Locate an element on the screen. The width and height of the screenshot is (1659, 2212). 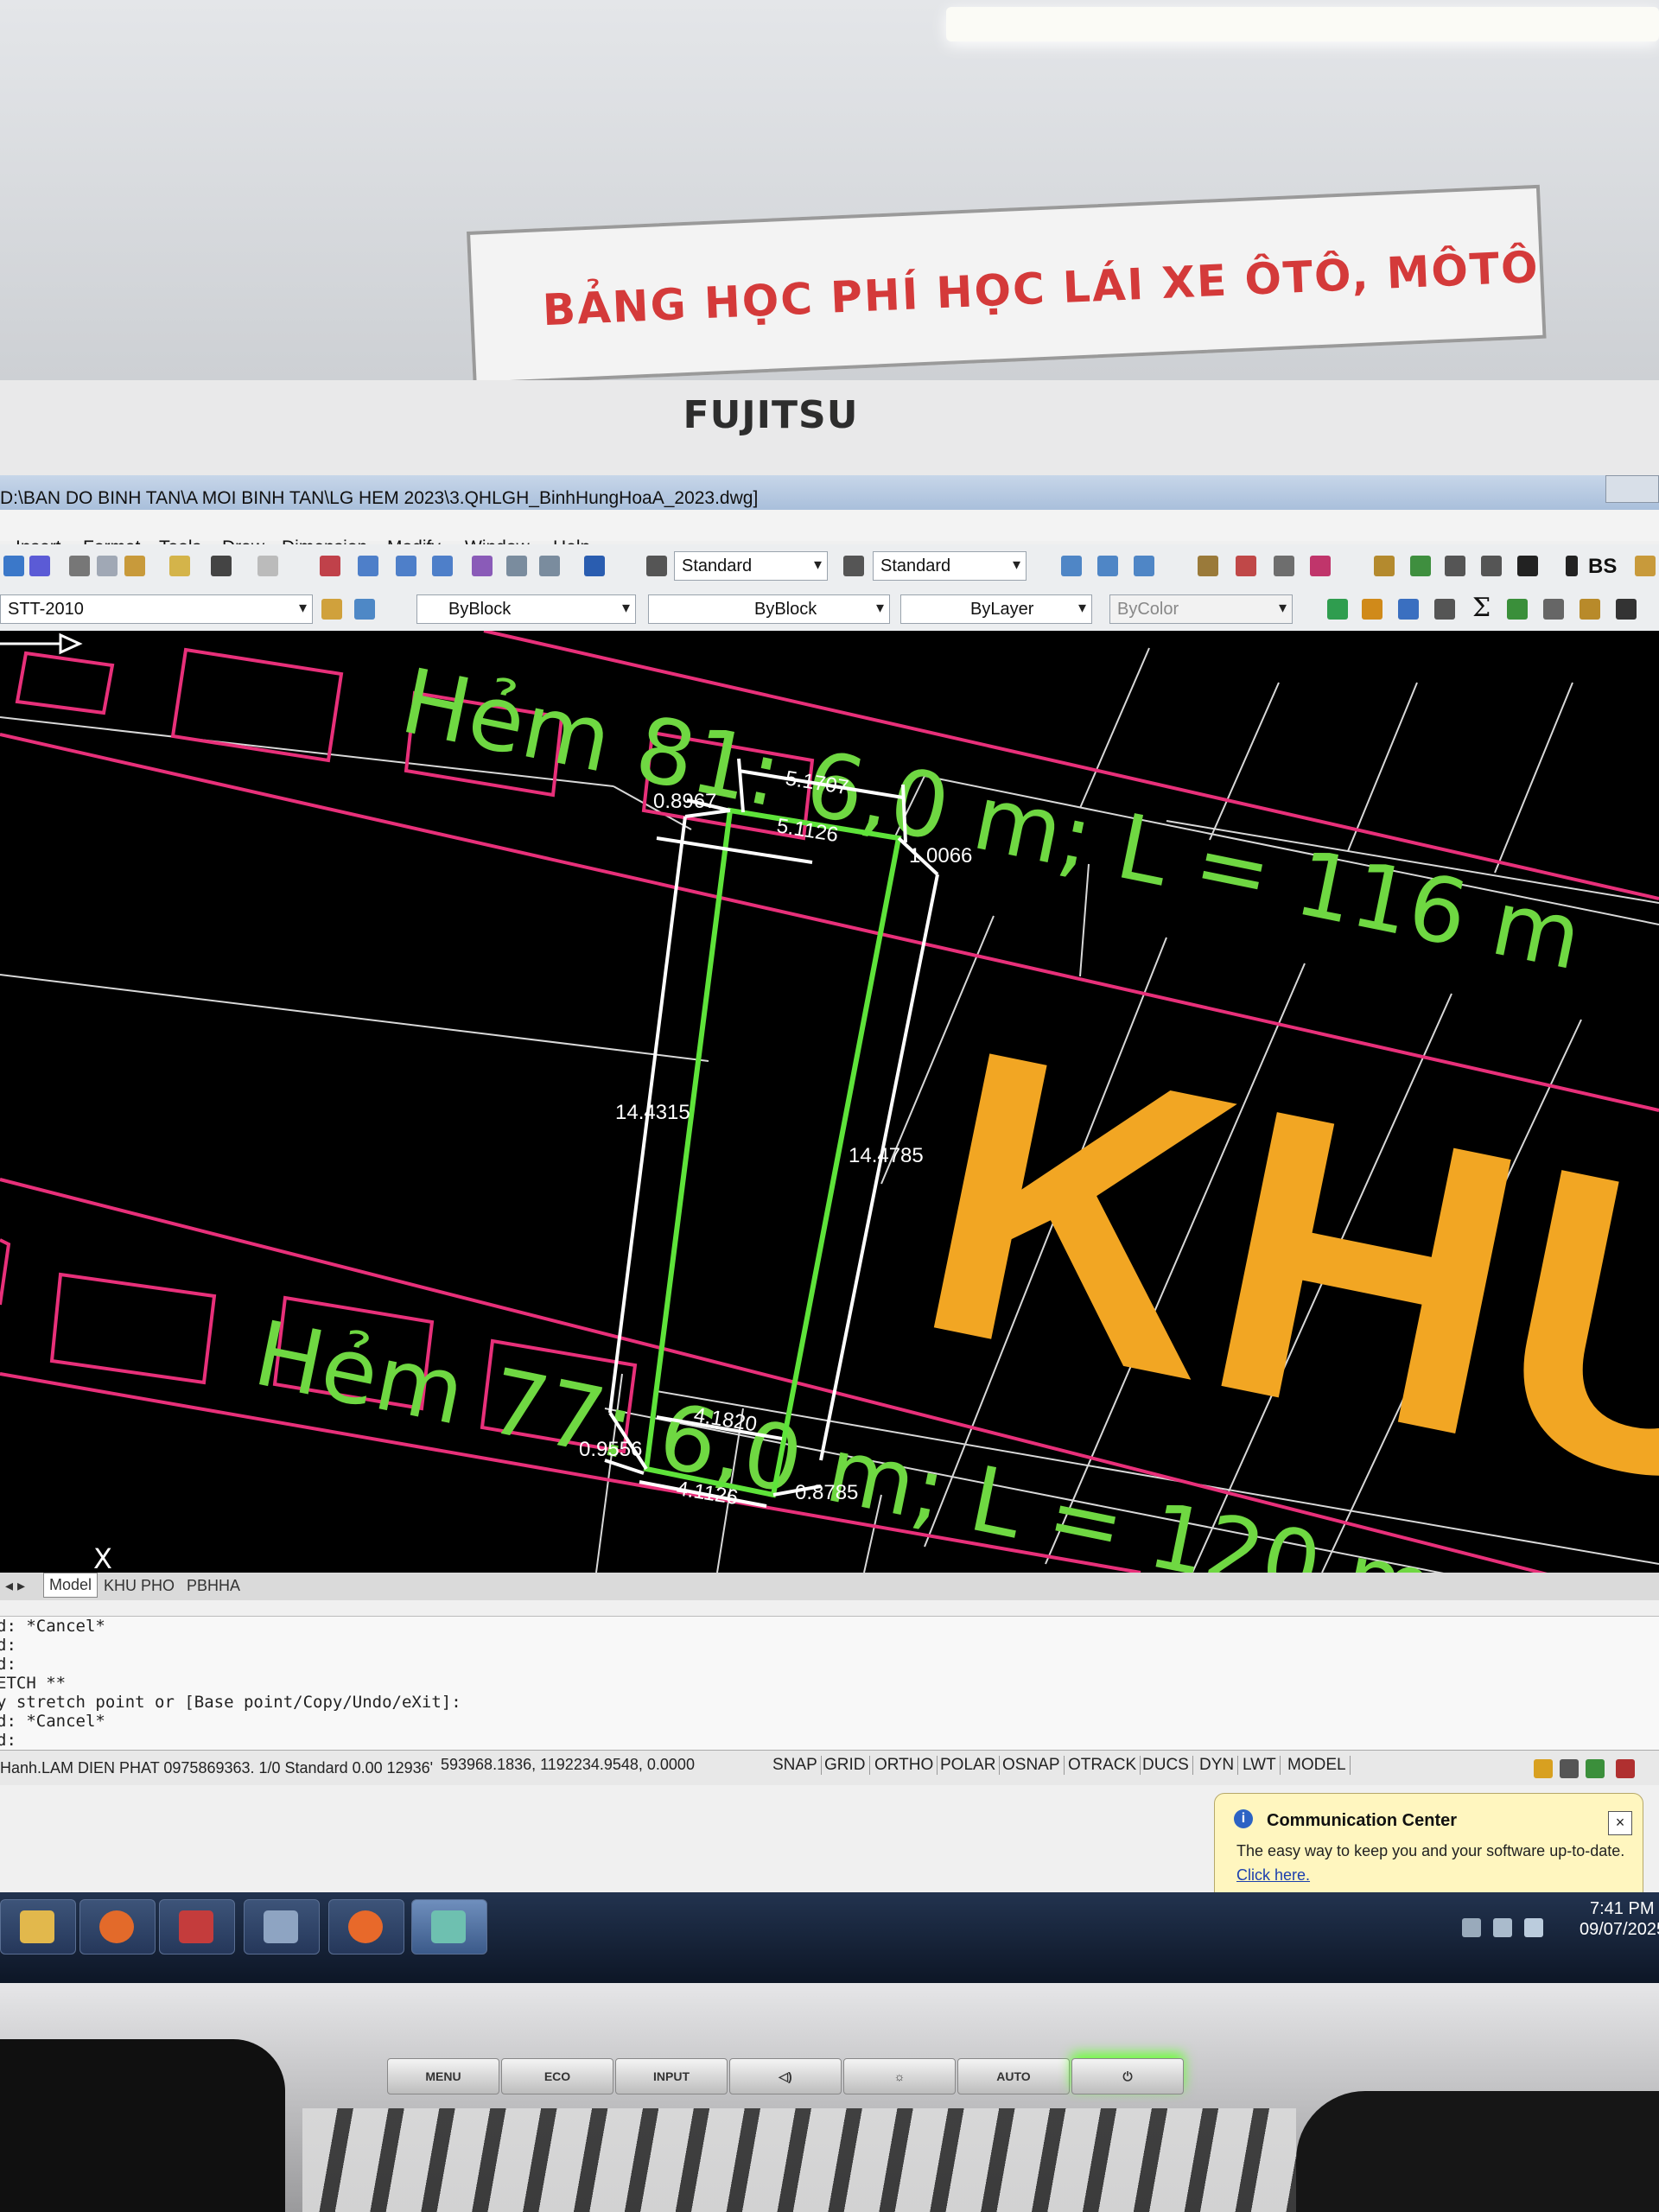
layer-previous-icon is located at coordinates (364, 609).